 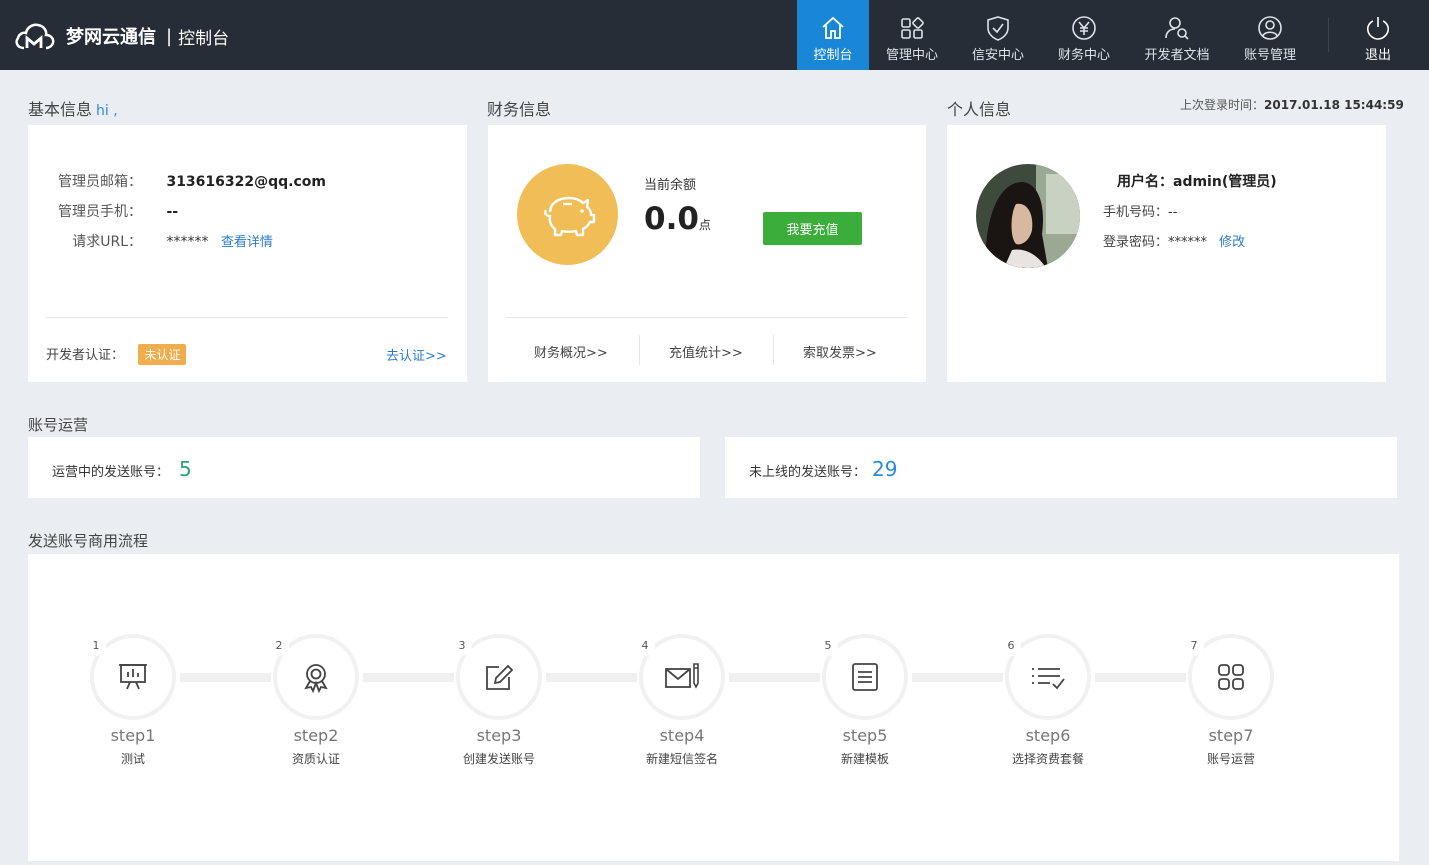 I want to click on step-title: step4, so click(x=682, y=735).